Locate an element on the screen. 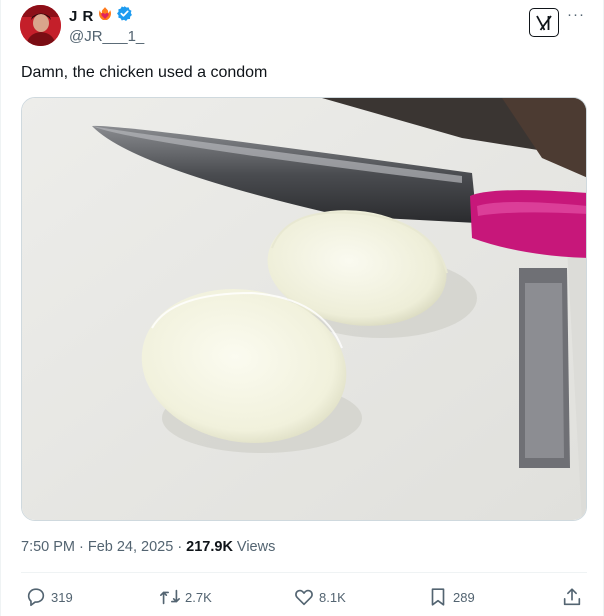 The height and width of the screenshot is (616, 604). views-count: 217.9K is located at coordinates (209, 547).